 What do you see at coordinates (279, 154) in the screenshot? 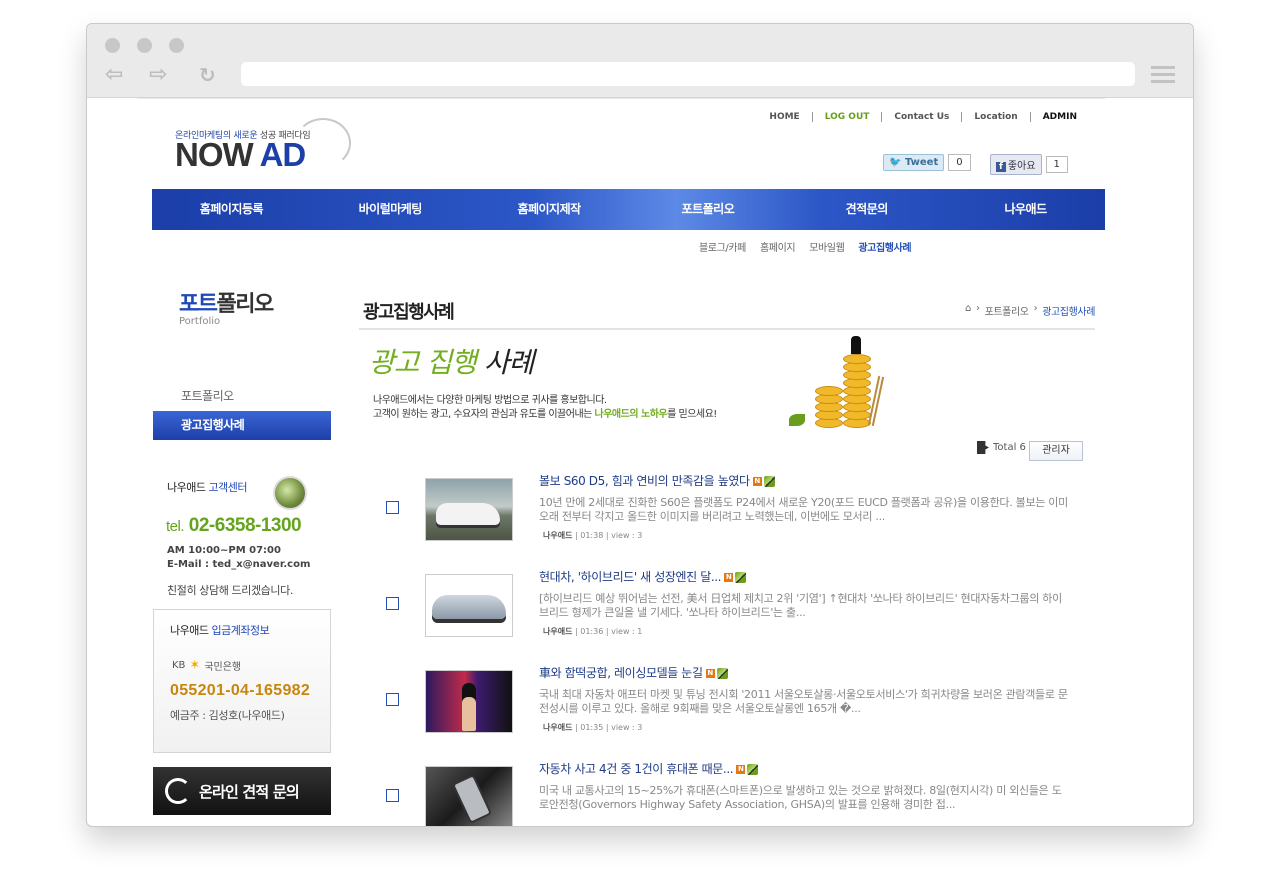
I see `logo-ad: AD` at bounding box center [279, 154].